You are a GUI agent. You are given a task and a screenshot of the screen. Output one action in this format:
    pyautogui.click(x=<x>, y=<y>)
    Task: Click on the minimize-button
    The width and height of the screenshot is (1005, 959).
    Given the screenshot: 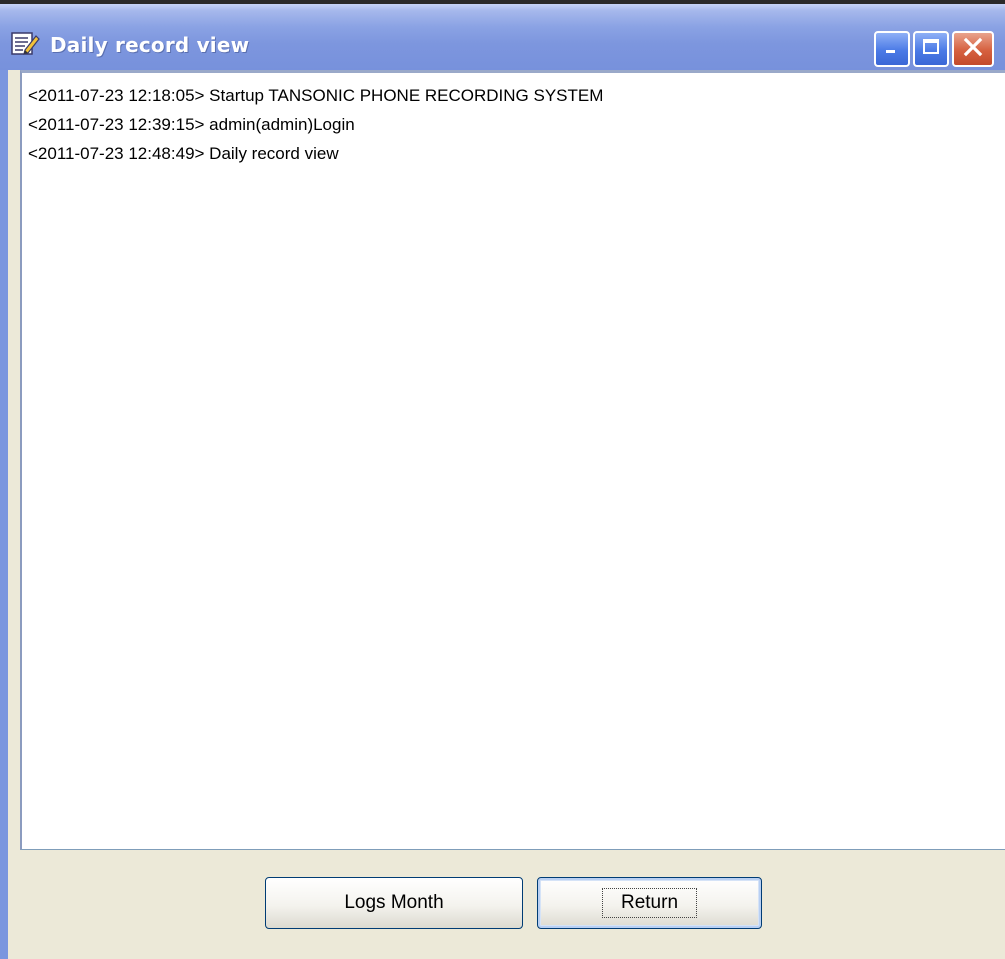 What is the action you would take?
    pyautogui.click(x=892, y=49)
    